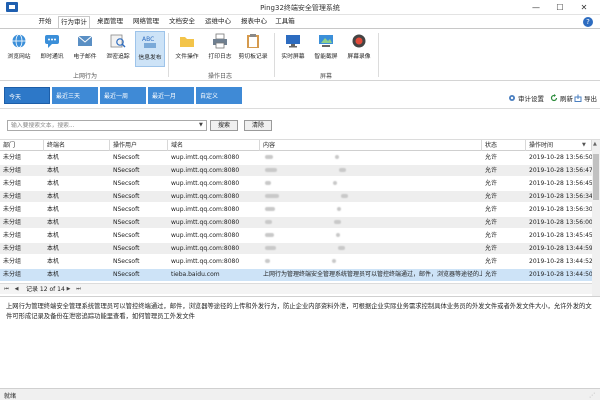 The width and height of the screenshot is (600, 400). Describe the element at coordinates (561, 98) in the screenshot. I see `refresh-button: 刷新` at that location.